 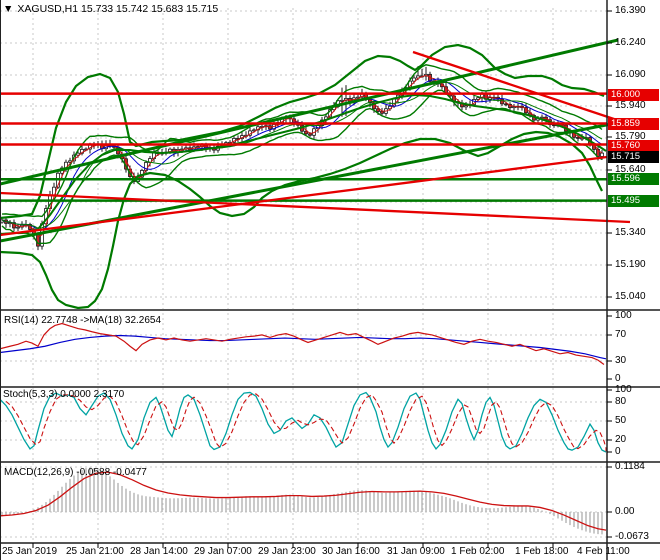 What do you see at coordinates (632, 536) in the screenshot?
I see `macd-axis-label: -0.0673` at bounding box center [632, 536].